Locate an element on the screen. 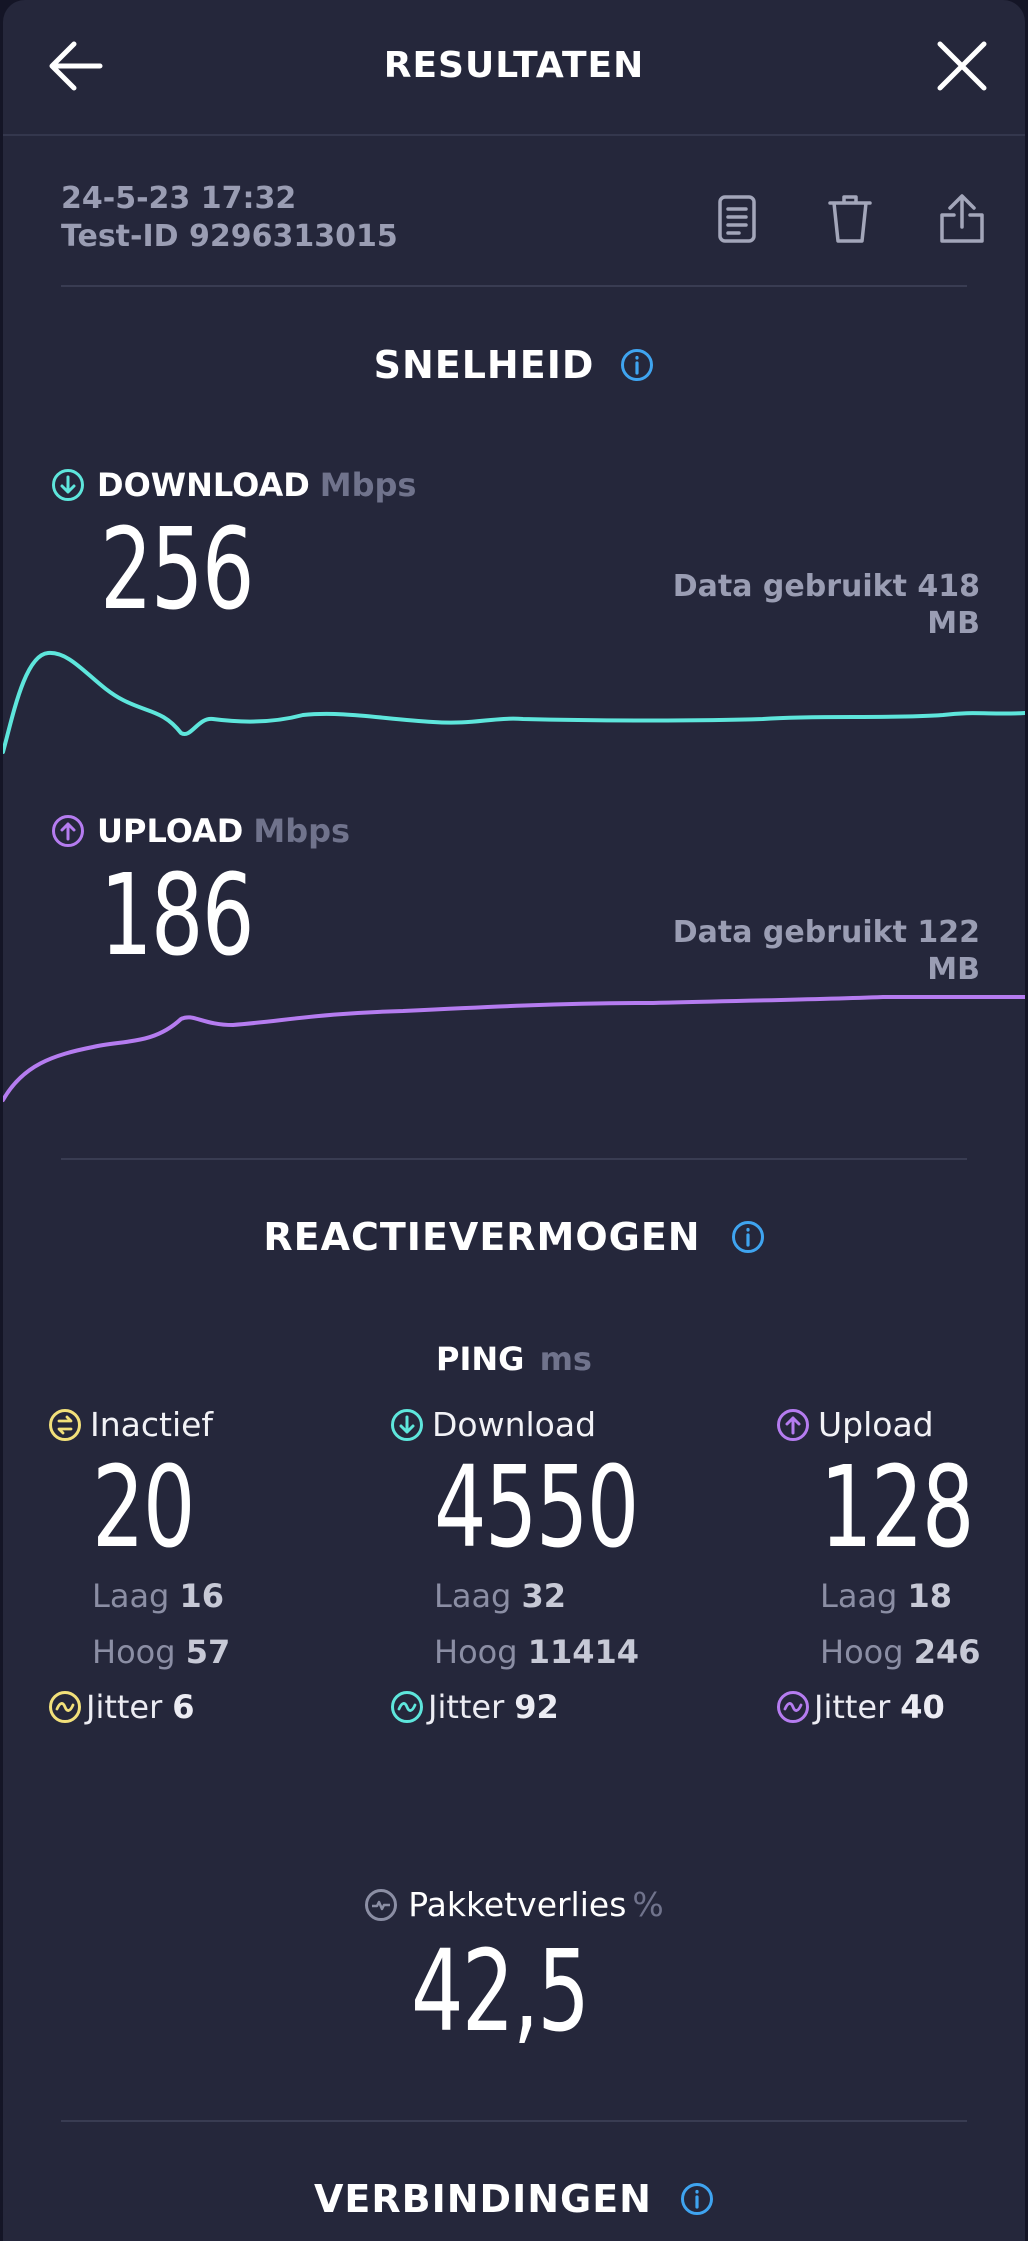 Image resolution: width=1028 pixels, height=2241 pixels. ping-download-low: Laag 32 is located at coordinates (500, 1596).